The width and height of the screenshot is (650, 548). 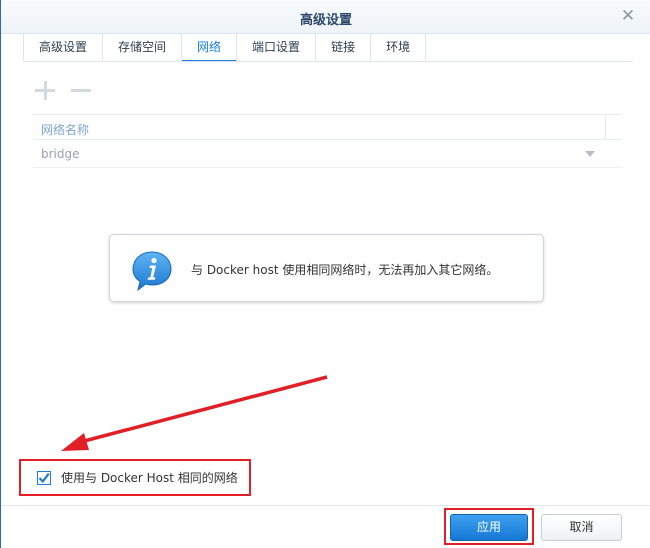 I want to click on network-name-cell: bridge, so click(x=60, y=154).